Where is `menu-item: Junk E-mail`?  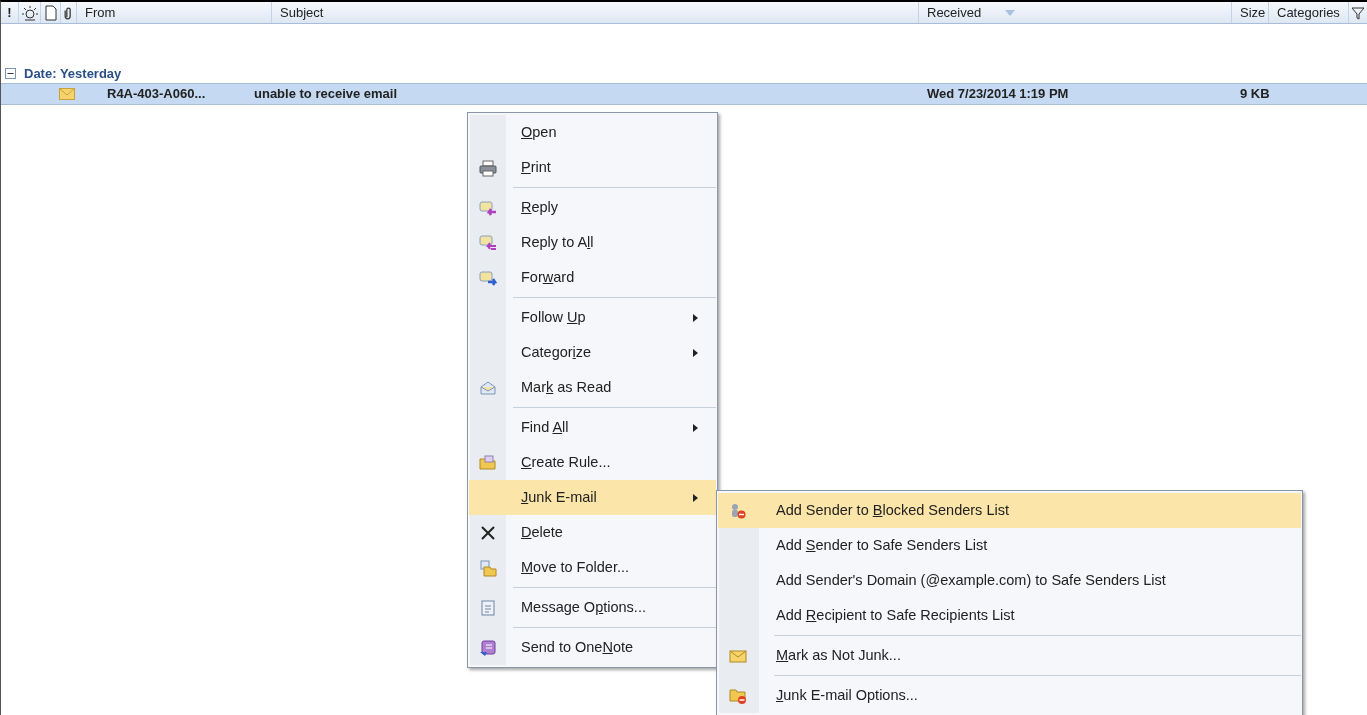
menu-item: Junk E-mail is located at coordinates (592, 497).